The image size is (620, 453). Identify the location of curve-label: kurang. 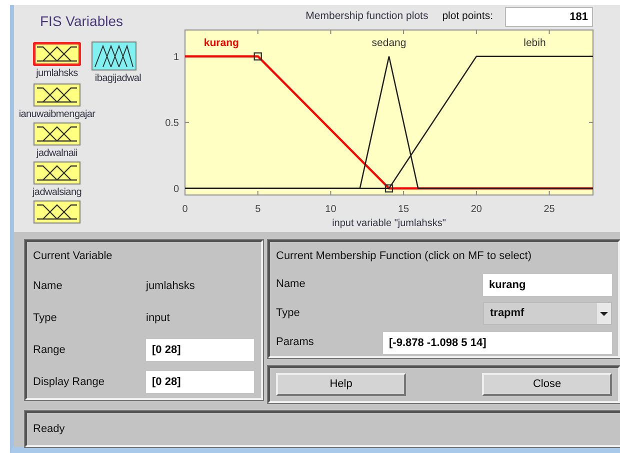
(221, 43).